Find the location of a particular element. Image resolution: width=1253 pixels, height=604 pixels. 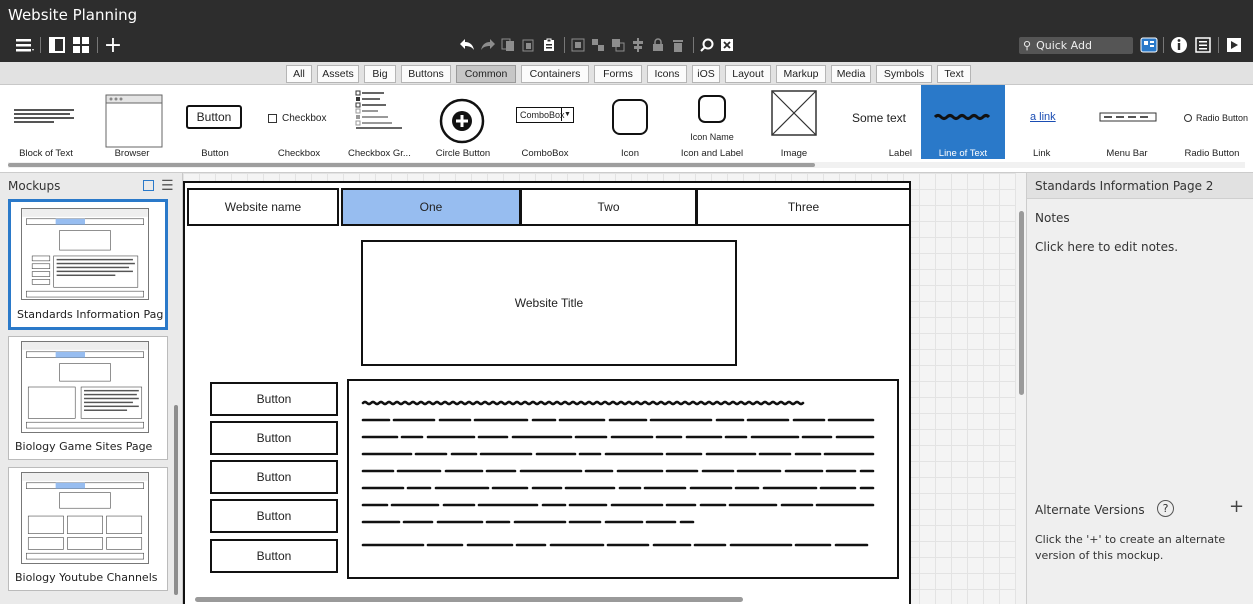

library-item-circle-button: Circle Button is located at coordinates (463, 122).